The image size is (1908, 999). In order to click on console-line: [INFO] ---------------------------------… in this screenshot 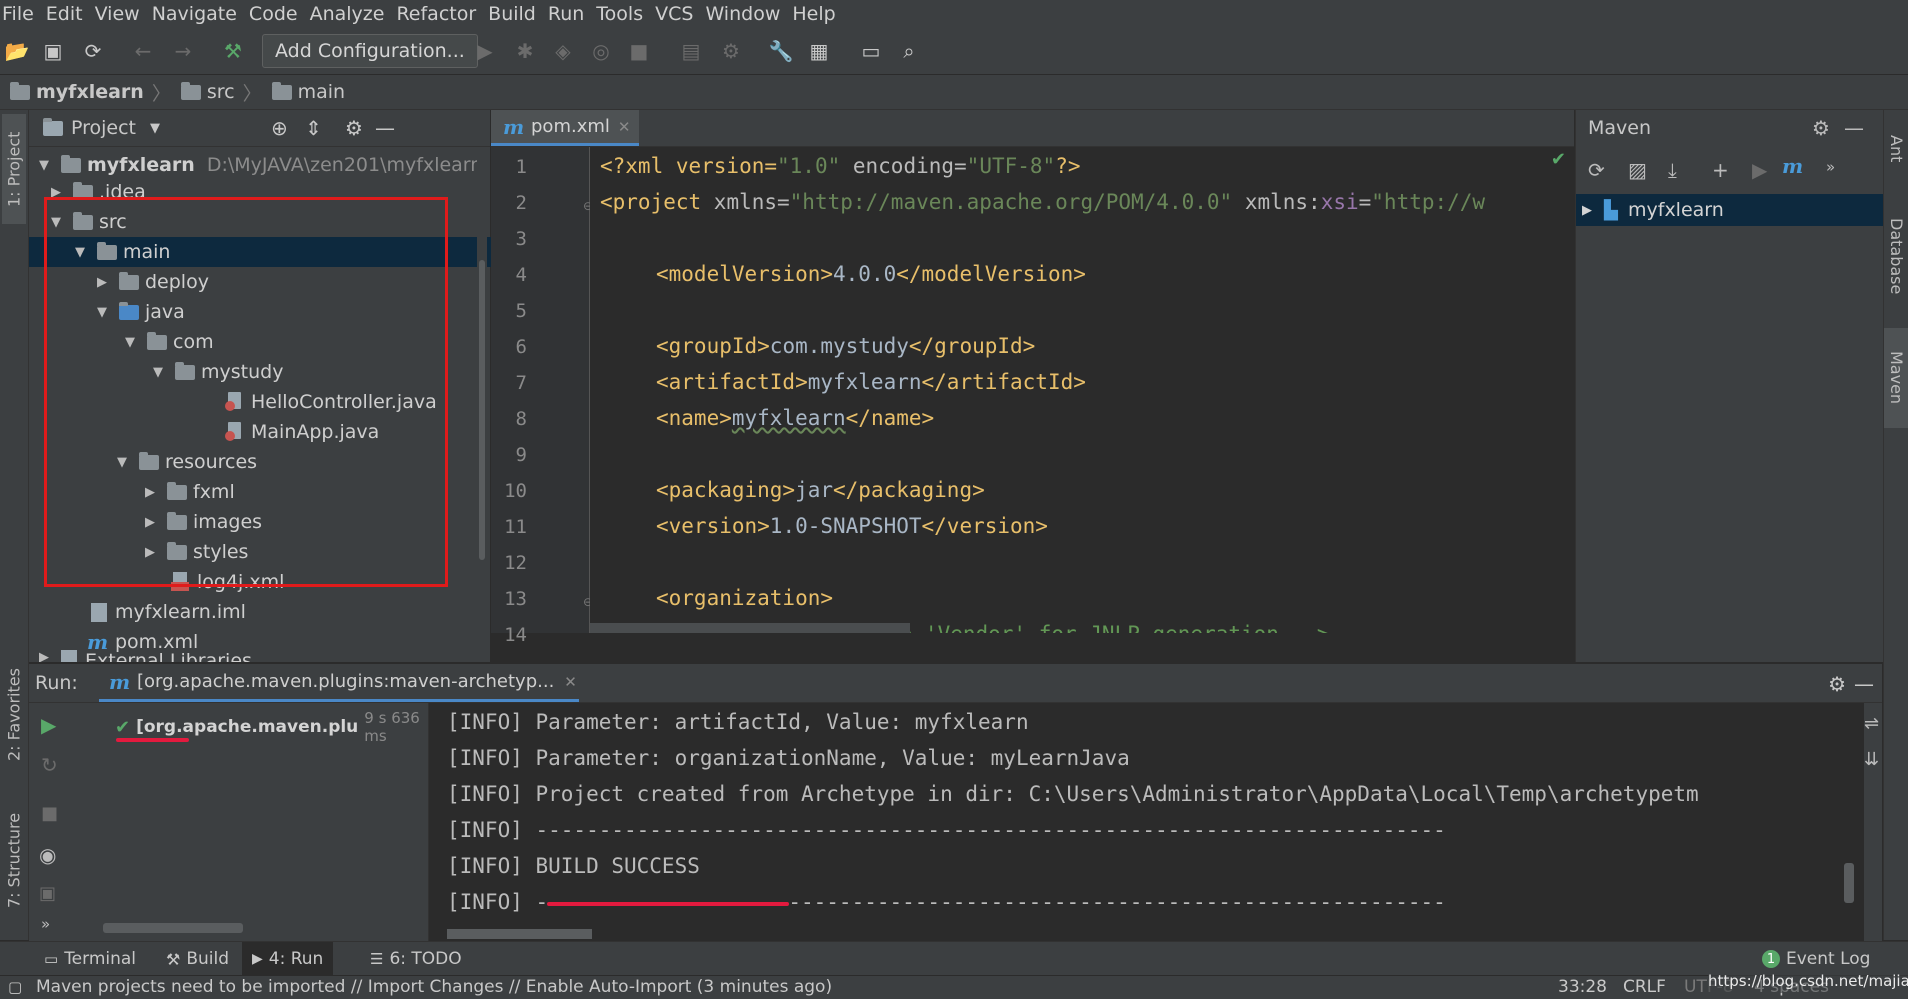, I will do `click(946, 830)`.